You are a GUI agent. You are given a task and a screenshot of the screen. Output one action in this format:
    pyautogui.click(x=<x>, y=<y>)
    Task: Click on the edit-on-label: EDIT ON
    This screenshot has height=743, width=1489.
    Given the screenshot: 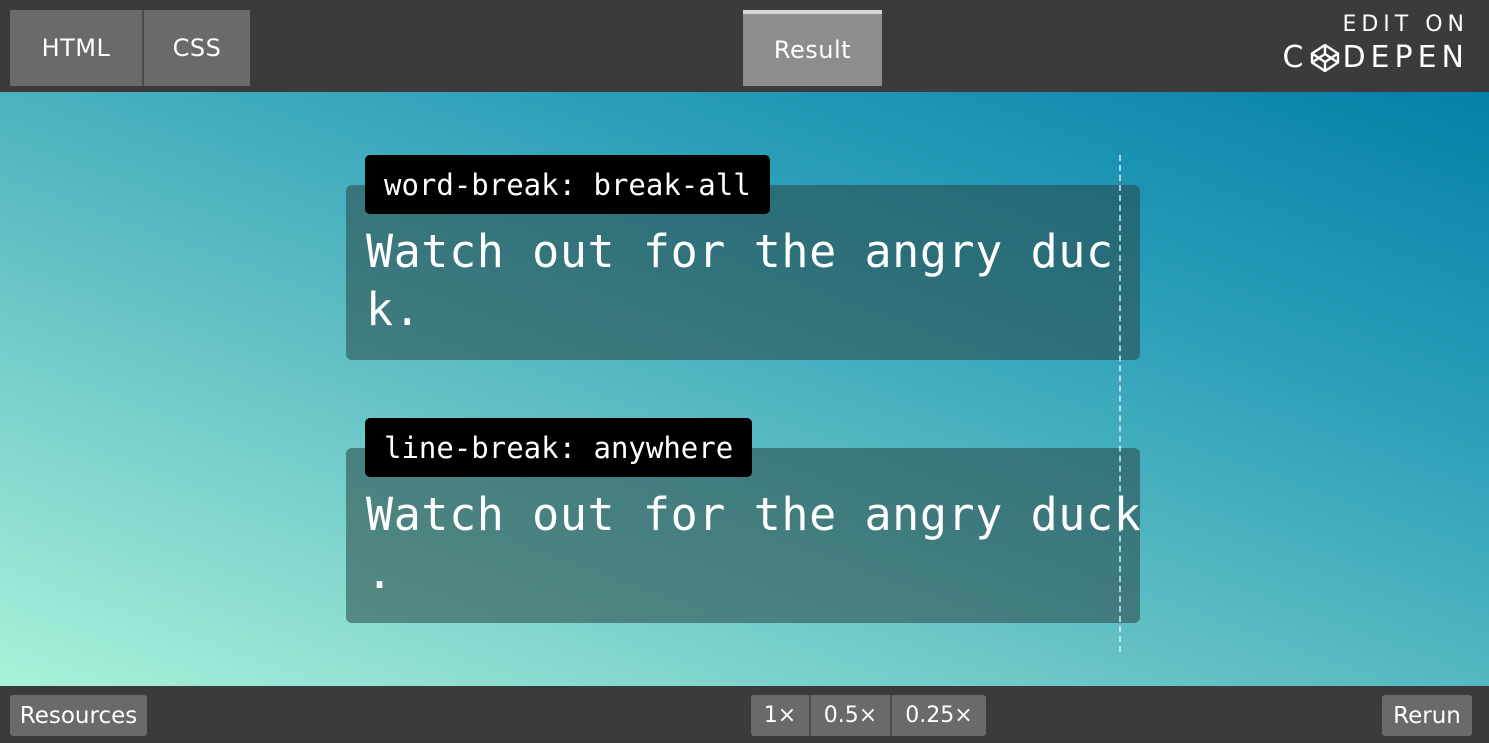 What is the action you would take?
    pyautogui.click(x=1405, y=24)
    